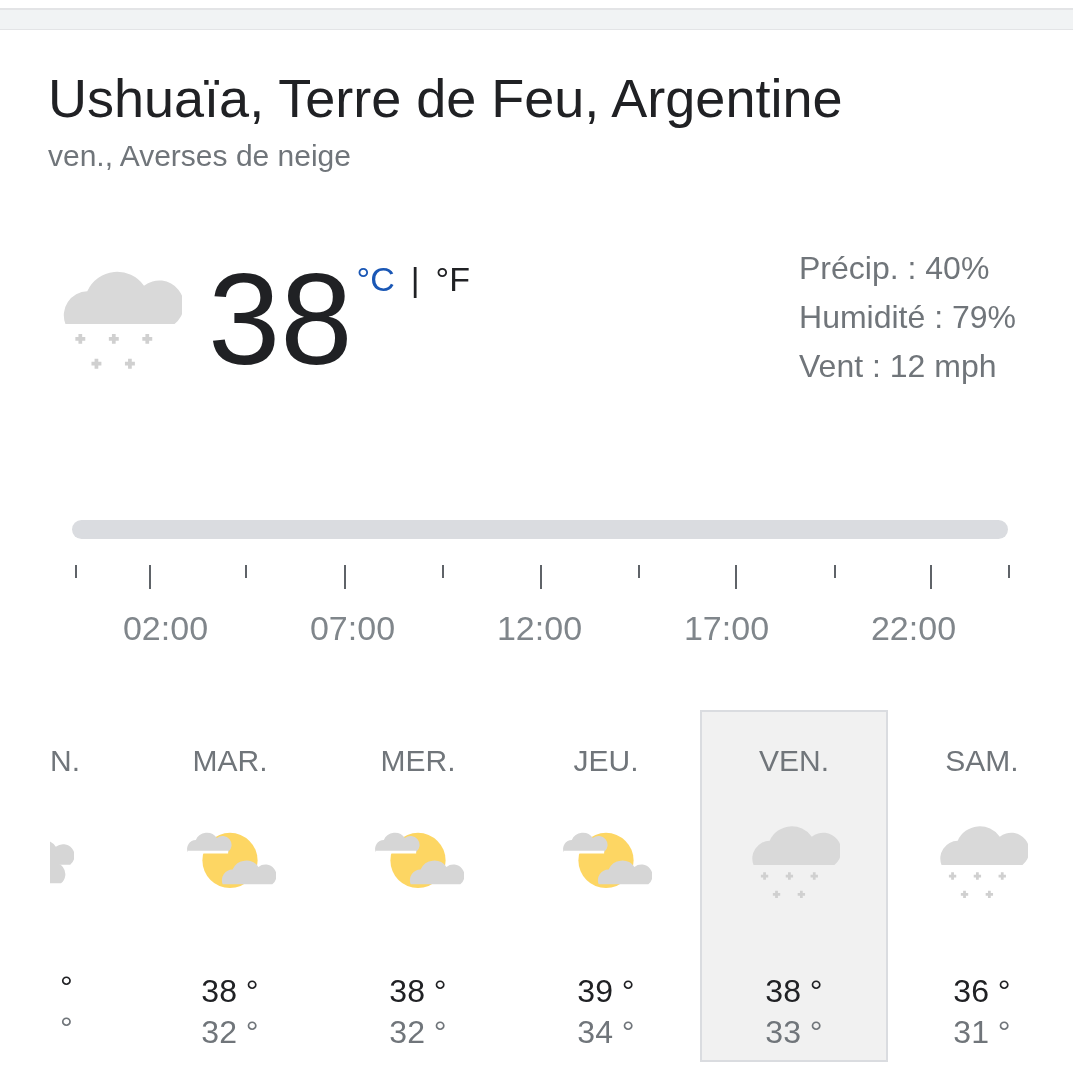 The width and height of the screenshot is (1073, 1073). What do you see at coordinates (606, 1033) in the screenshot?
I see `low-temp: 34 °` at bounding box center [606, 1033].